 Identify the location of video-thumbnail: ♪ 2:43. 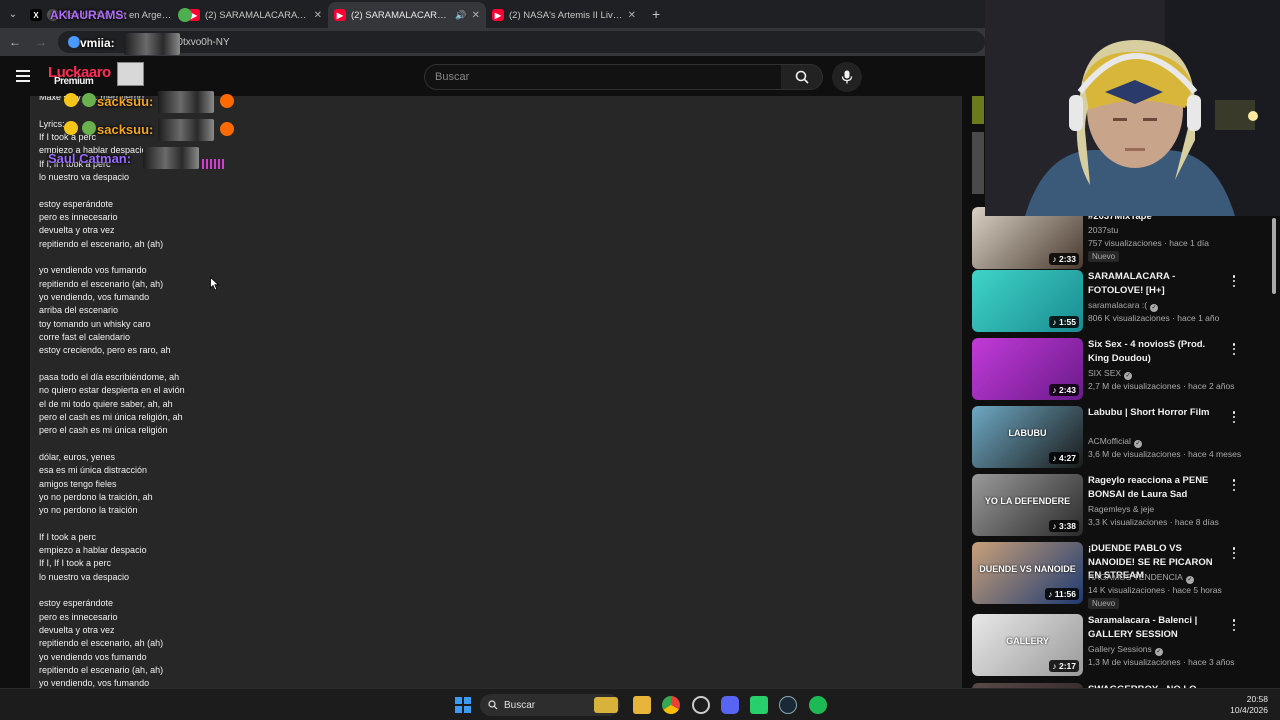
(1027, 369).